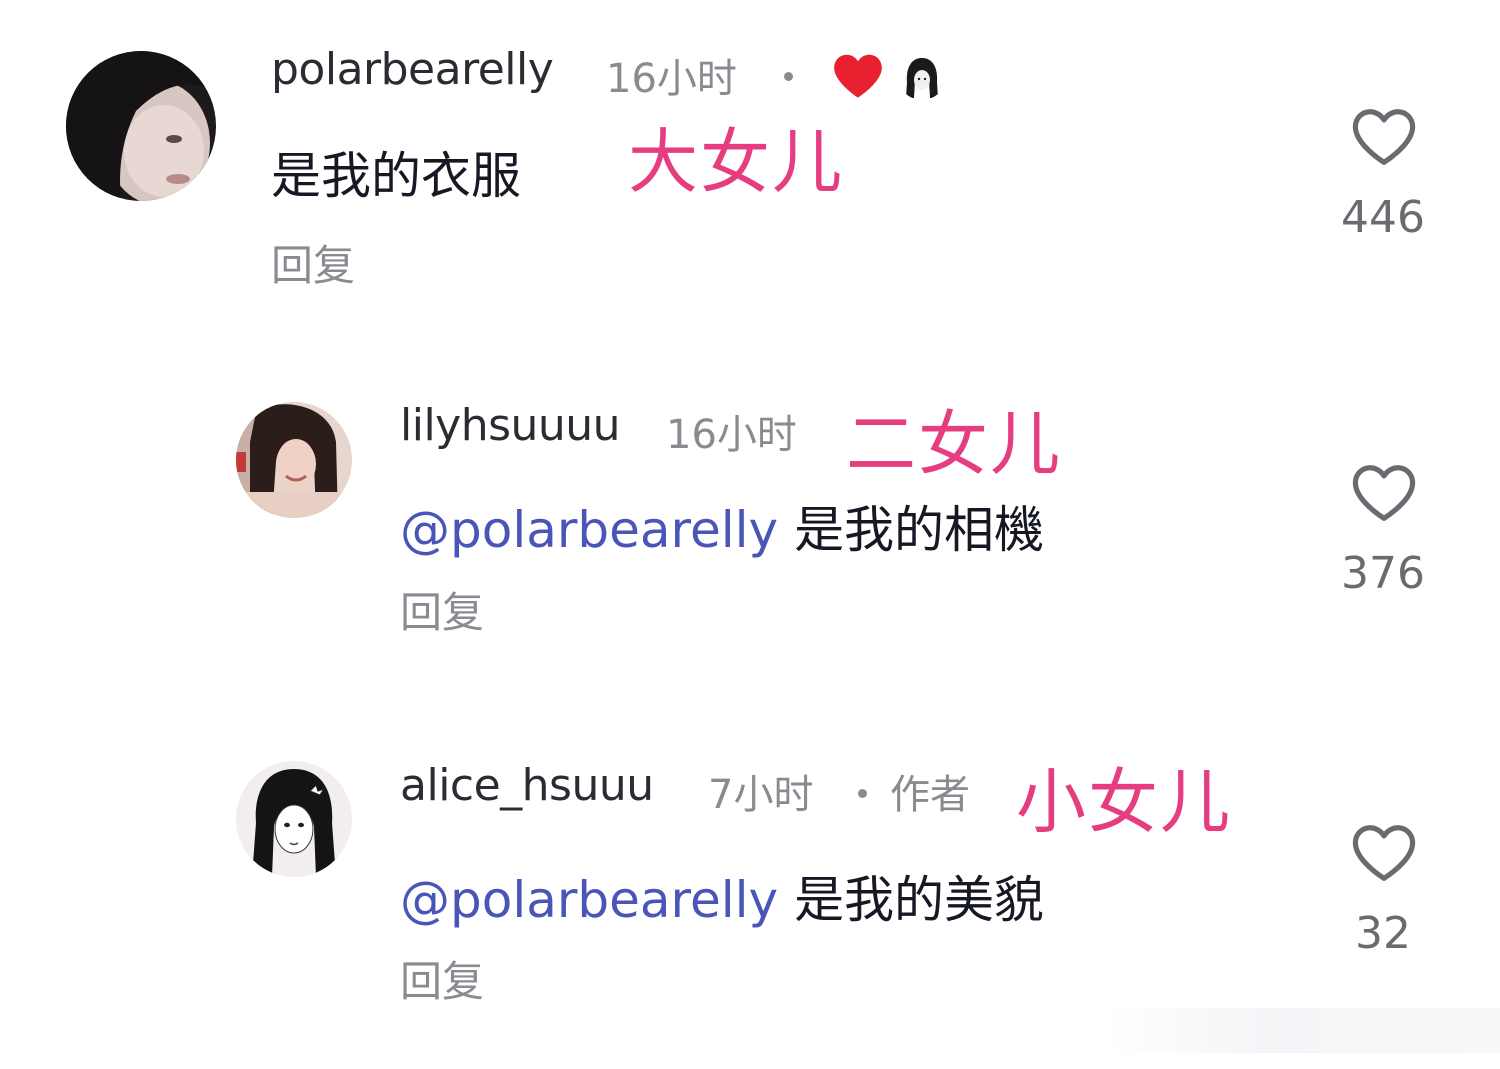 The image size is (1500, 1069). I want to click on like-count: 376, so click(1383, 573).